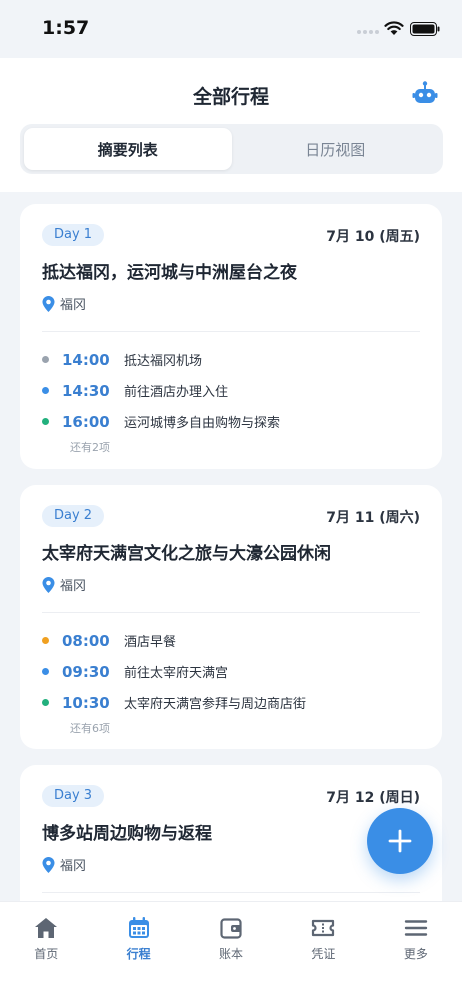 This screenshot has width=462, height=1000. I want to click on tab-home: 首页, so click(46, 951).